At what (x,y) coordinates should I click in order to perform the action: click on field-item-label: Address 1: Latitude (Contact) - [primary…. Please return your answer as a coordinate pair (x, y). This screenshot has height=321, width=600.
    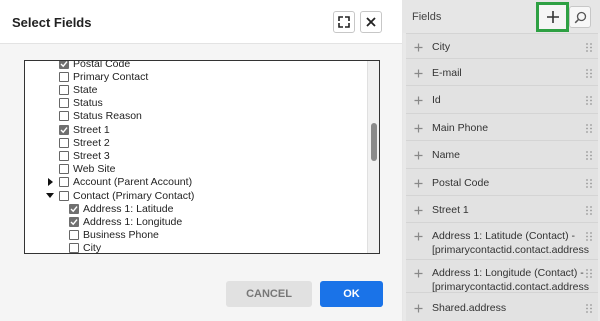
    Looking at the image, I should click on (510, 243).